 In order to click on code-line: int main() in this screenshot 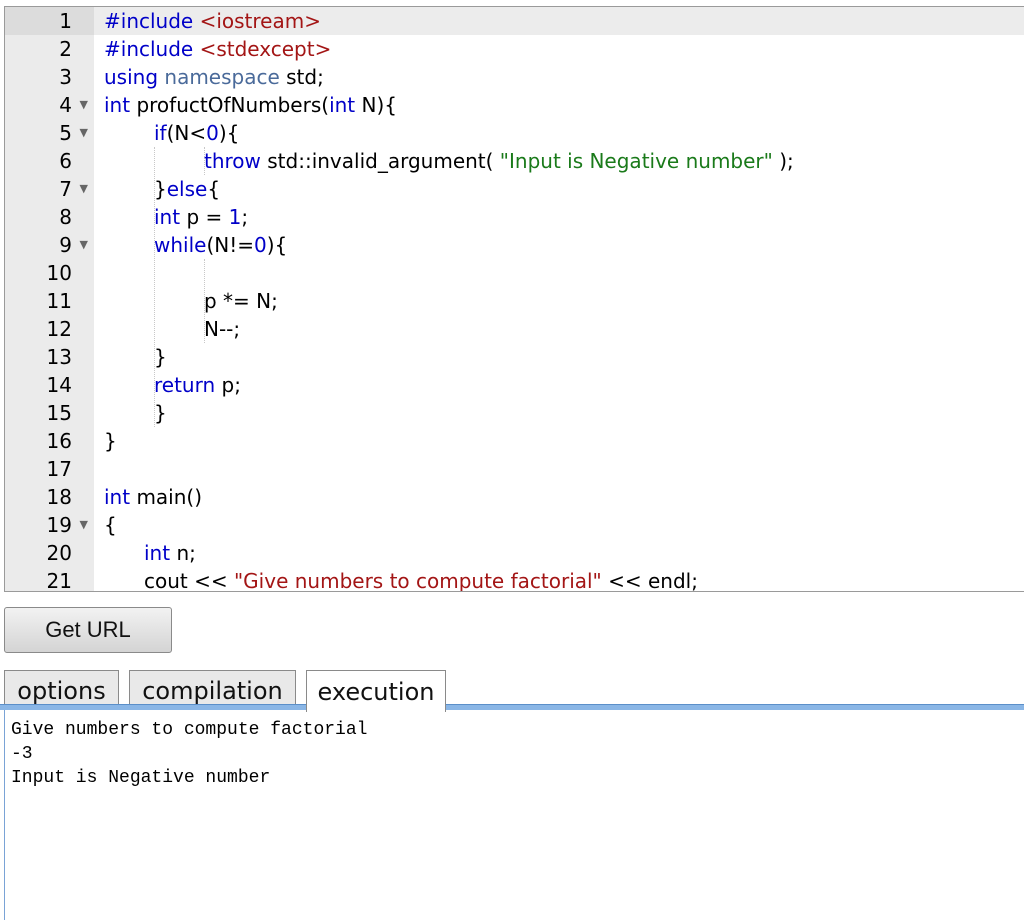, I will do `click(559, 497)`.